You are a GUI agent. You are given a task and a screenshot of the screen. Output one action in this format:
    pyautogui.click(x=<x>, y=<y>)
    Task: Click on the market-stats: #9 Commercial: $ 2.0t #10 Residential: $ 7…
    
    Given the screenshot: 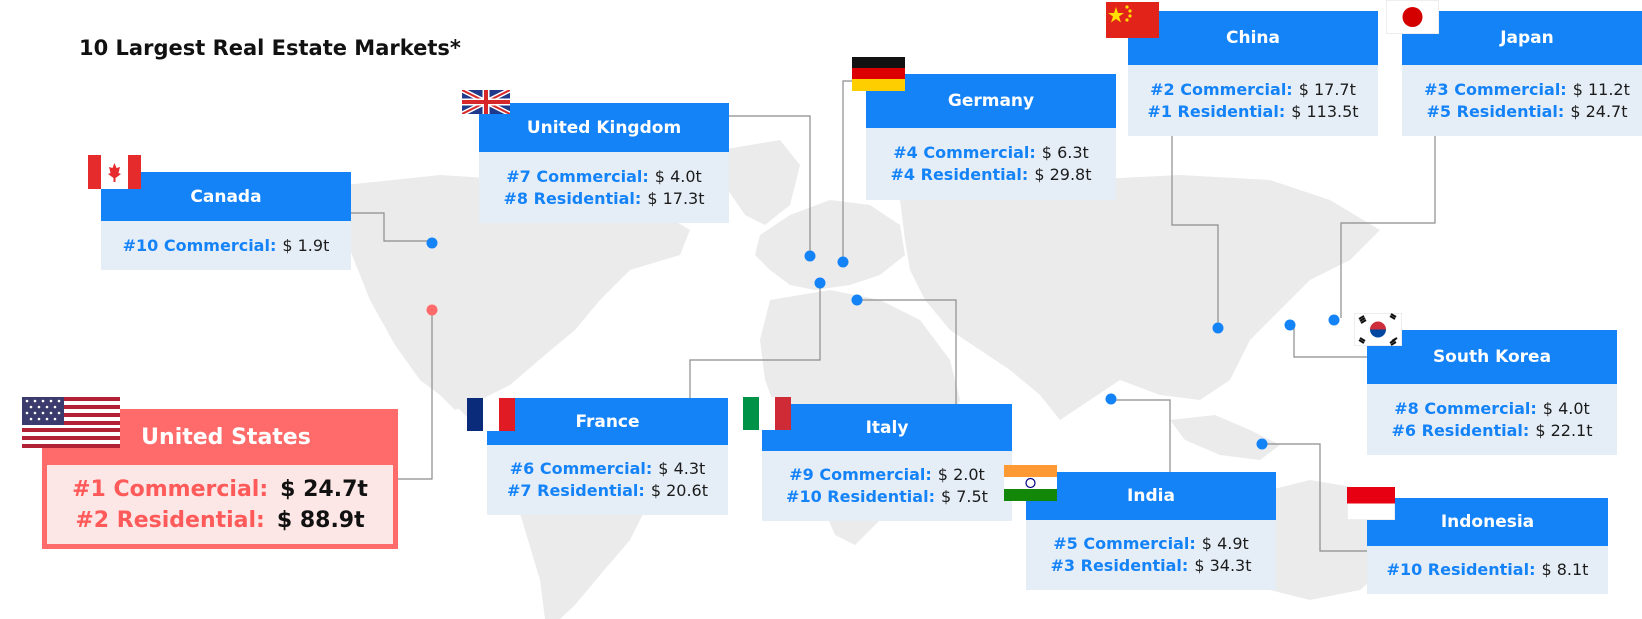 What is the action you would take?
    pyautogui.click(x=887, y=486)
    